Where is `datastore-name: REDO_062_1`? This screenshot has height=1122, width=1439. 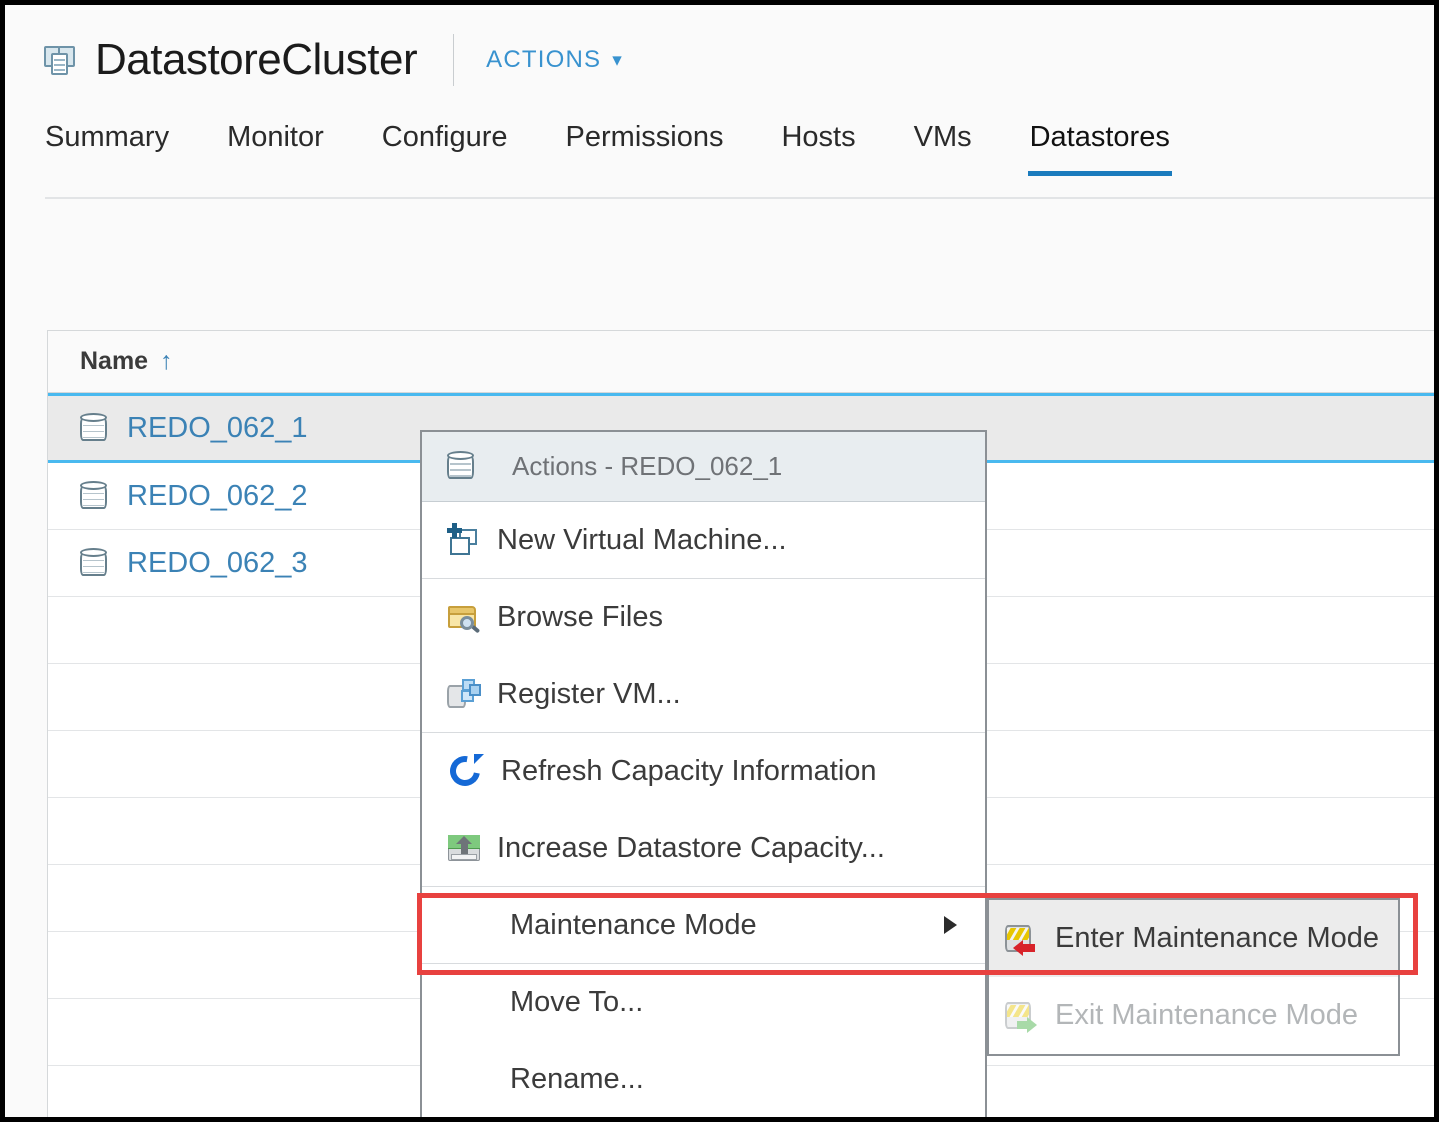
datastore-name: REDO_062_1 is located at coordinates (217, 428).